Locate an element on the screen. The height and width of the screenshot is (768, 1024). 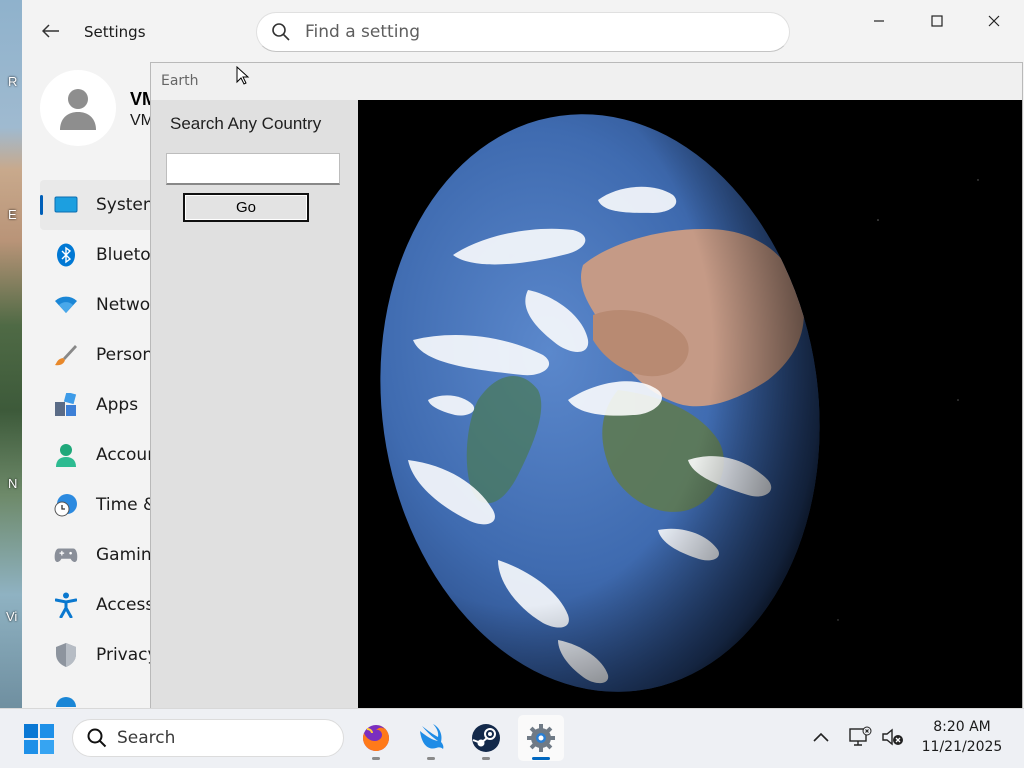
maximize-icon is located at coordinates (937, 21).